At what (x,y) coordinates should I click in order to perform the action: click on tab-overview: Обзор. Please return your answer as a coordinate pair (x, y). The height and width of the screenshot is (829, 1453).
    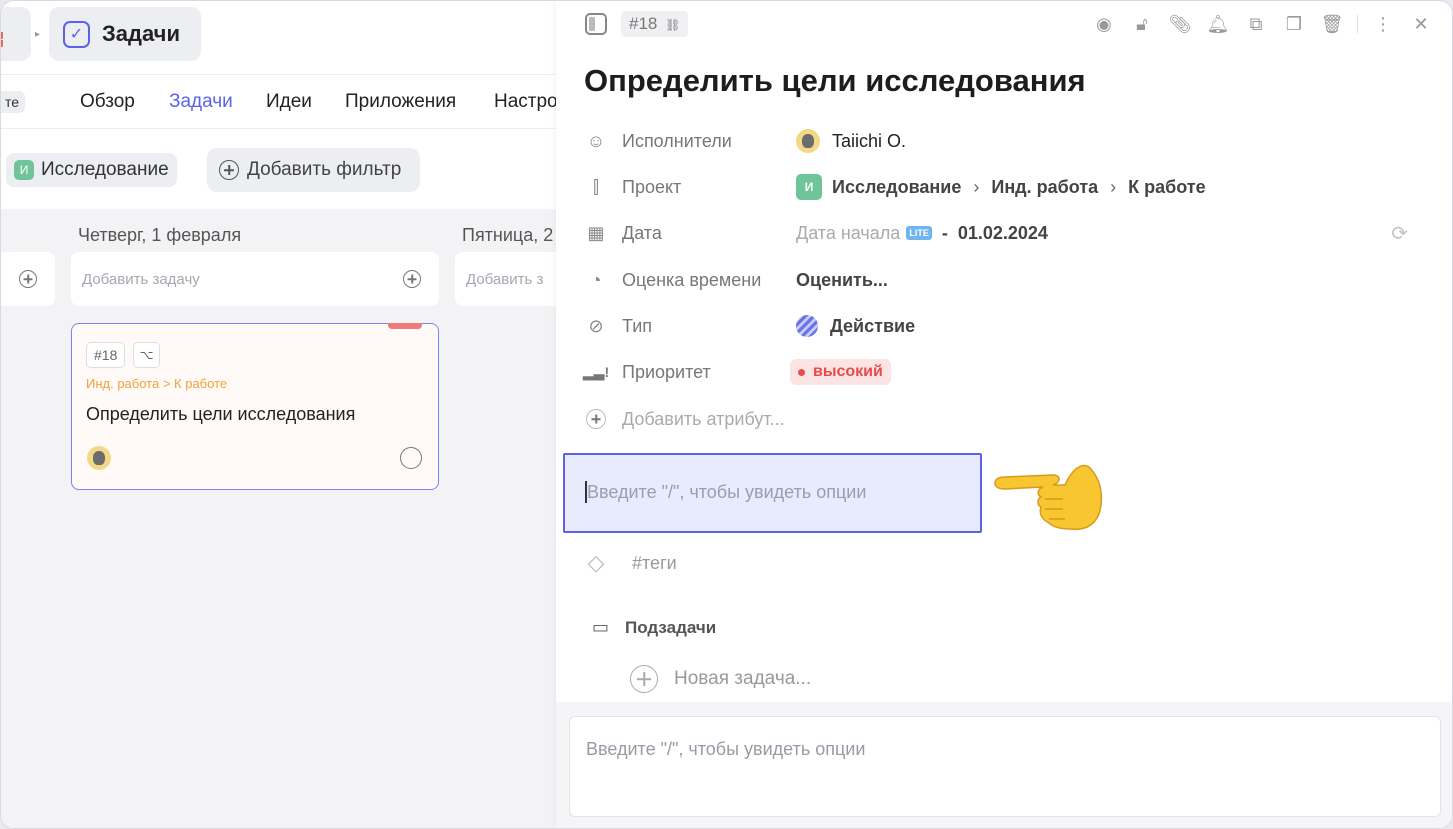
    Looking at the image, I should click on (107, 102).